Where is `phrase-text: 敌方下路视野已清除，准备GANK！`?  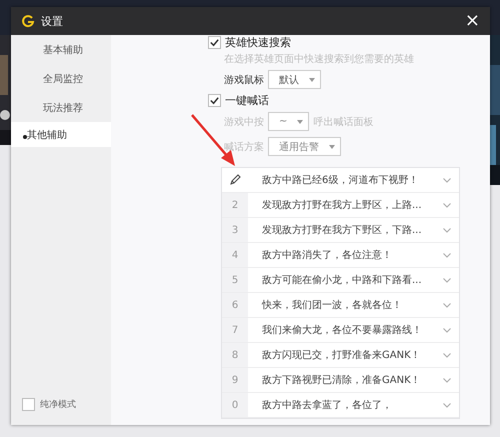
phrase-text: 敌方下路视野已清除，准备GANK！ is located at coordinates (341, 380).